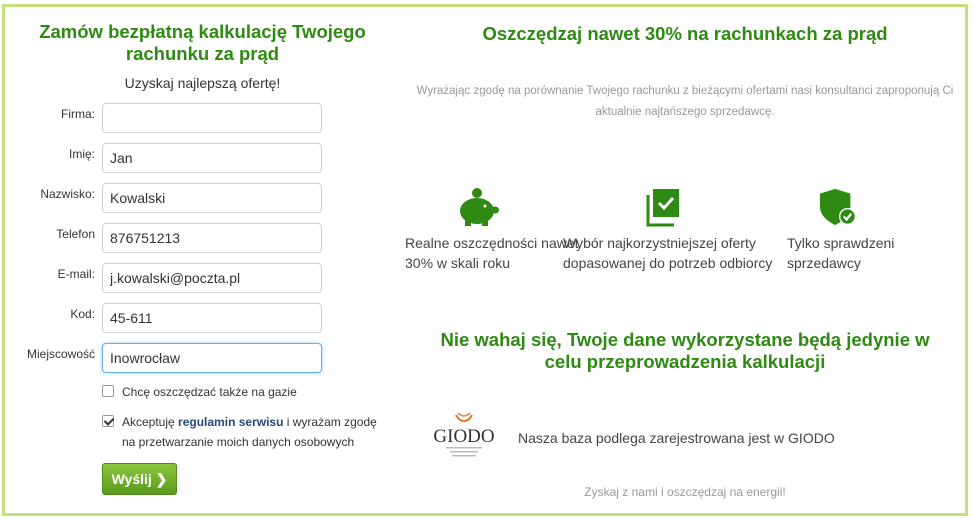 Image resolution: width=974 pixels, height=519 pixels. I want to click on field-row-firma: Firma:, so click(202, 118).